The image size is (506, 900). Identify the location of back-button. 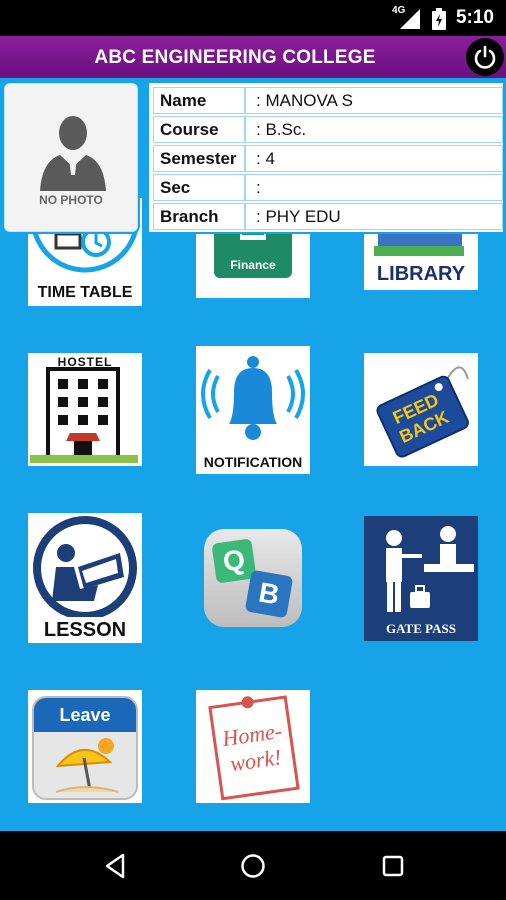
(115, 866).